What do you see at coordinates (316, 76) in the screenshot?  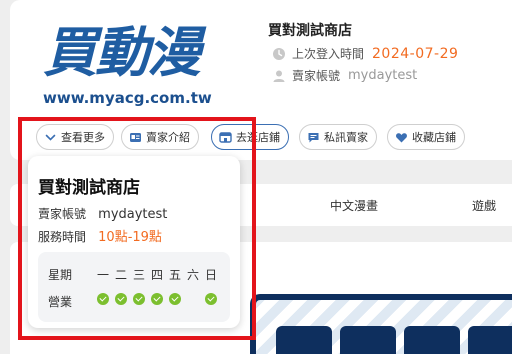 I see `seller-account-label: 賣家帳號` at bounding box center [316, 76].